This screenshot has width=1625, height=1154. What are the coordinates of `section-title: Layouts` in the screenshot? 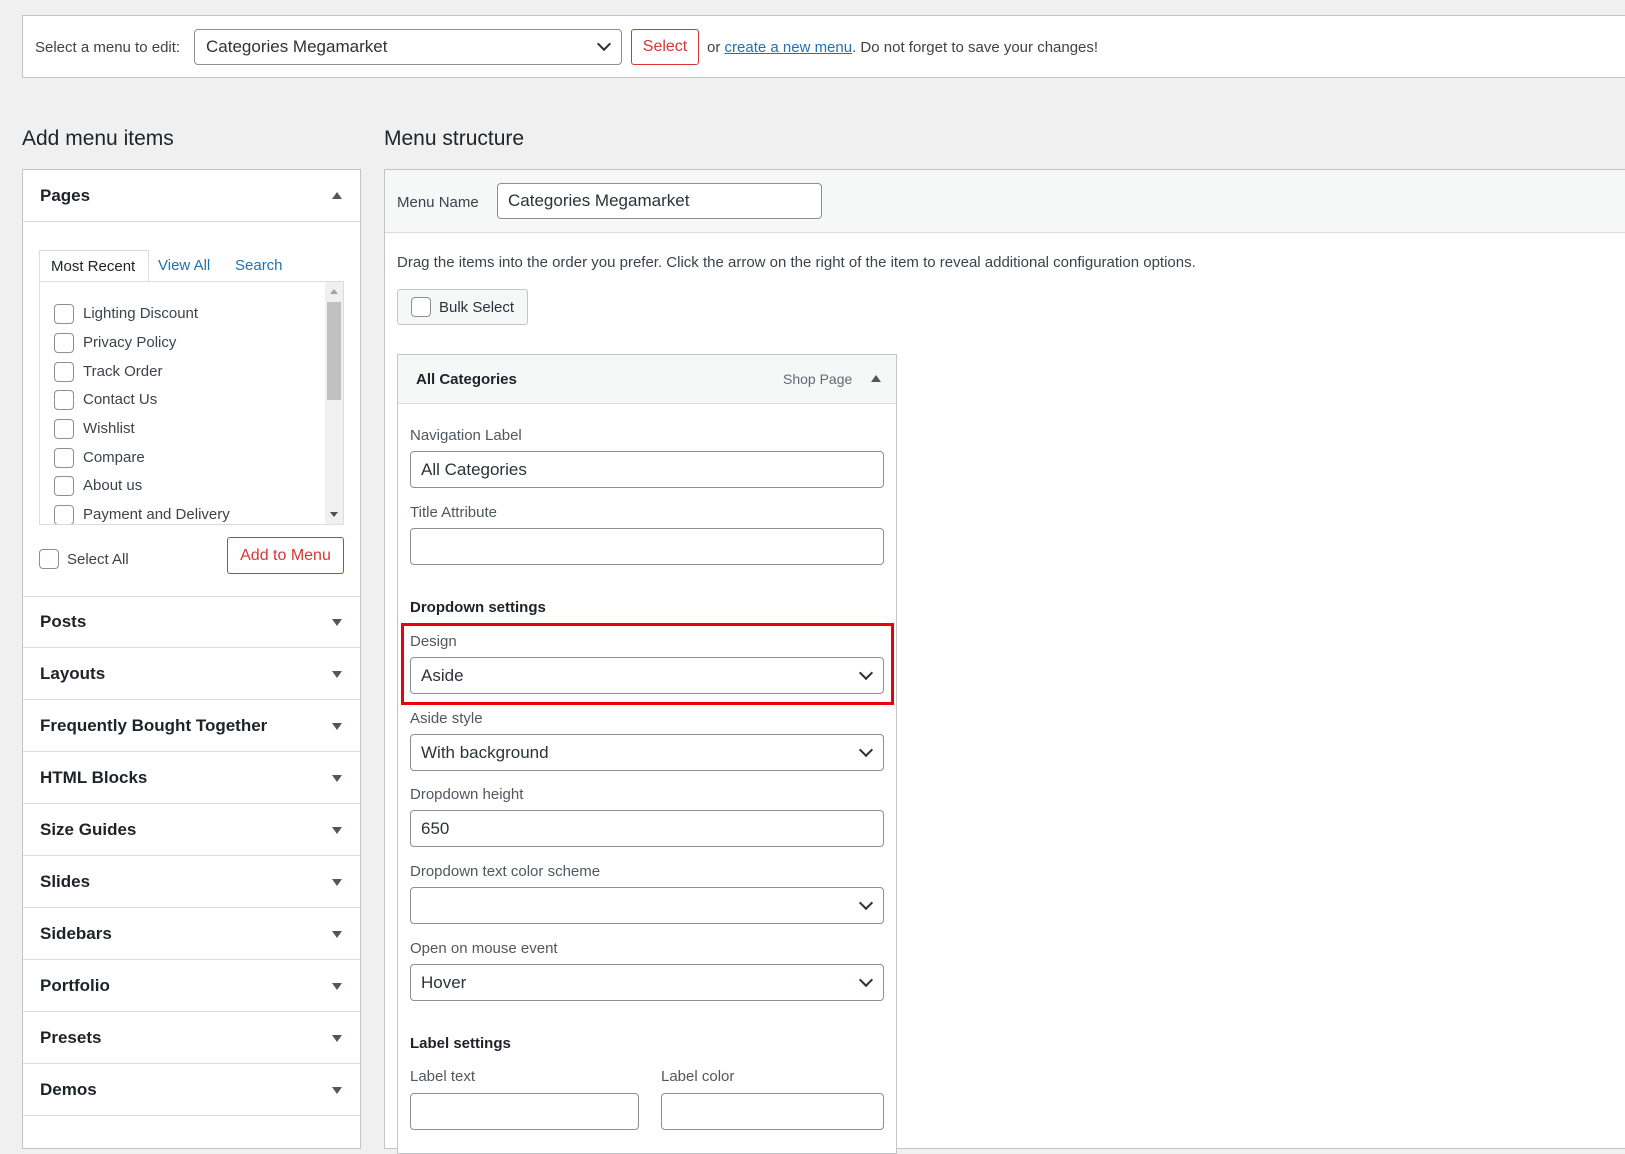 It's located at (73, 673).